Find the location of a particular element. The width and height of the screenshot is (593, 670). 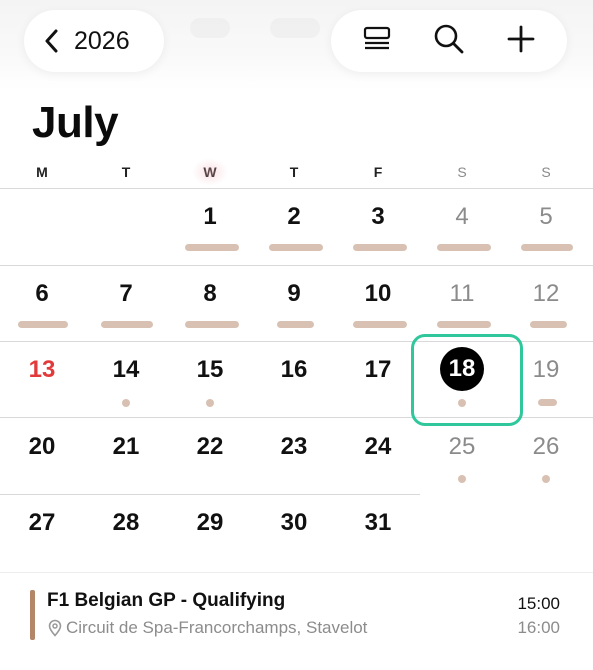

weekday-label: W is located at coordinates (210, 172).